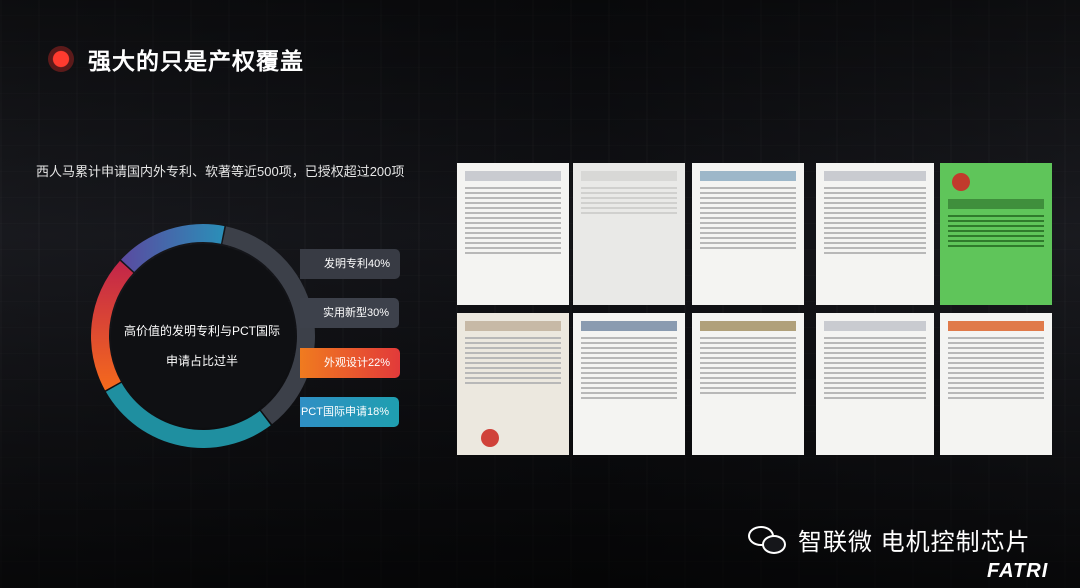 Image resolution: width=1080 pixels, height=588 pixels. I want to click on legend-label-pct: PCT国际申请18%, so click(349, 412).